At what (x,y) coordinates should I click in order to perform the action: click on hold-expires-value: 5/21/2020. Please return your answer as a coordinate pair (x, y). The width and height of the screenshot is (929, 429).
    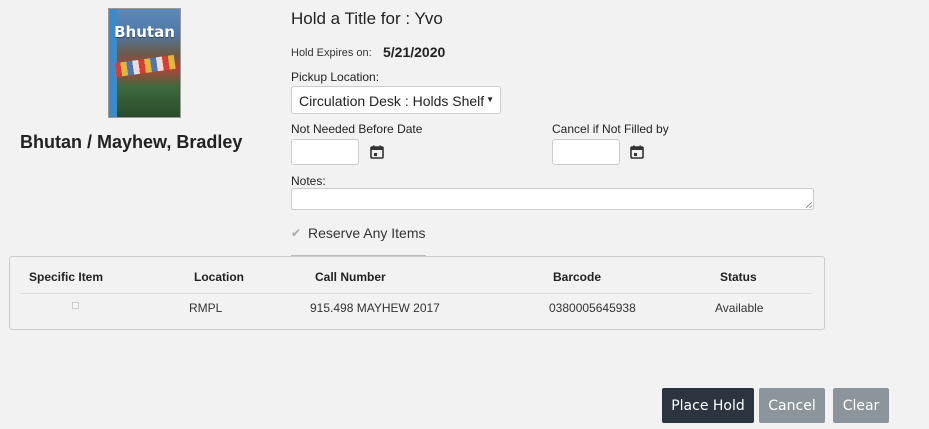
    Looking at the image, I should click on (414, 52).